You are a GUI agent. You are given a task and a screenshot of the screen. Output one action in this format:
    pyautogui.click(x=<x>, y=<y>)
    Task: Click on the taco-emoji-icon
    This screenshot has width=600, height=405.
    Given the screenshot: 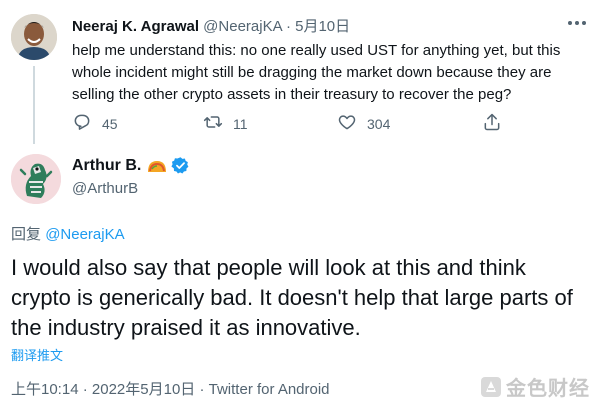 What is the action you would take?
    pyautogui.click(x=157, y=166)
    